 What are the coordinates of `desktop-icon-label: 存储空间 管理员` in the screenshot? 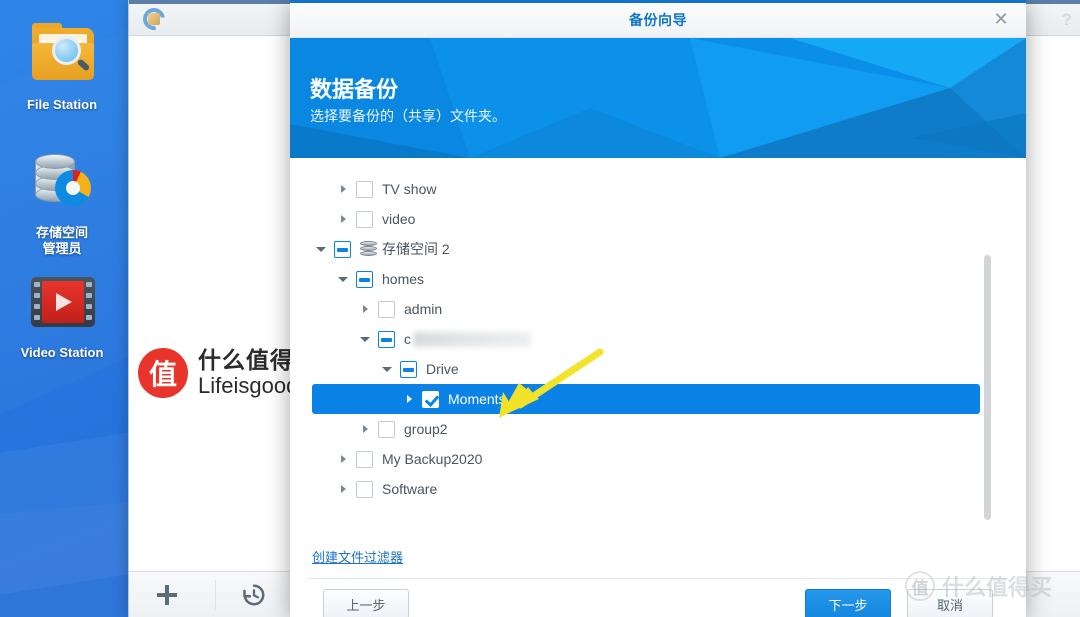 It's located at (62, 241).